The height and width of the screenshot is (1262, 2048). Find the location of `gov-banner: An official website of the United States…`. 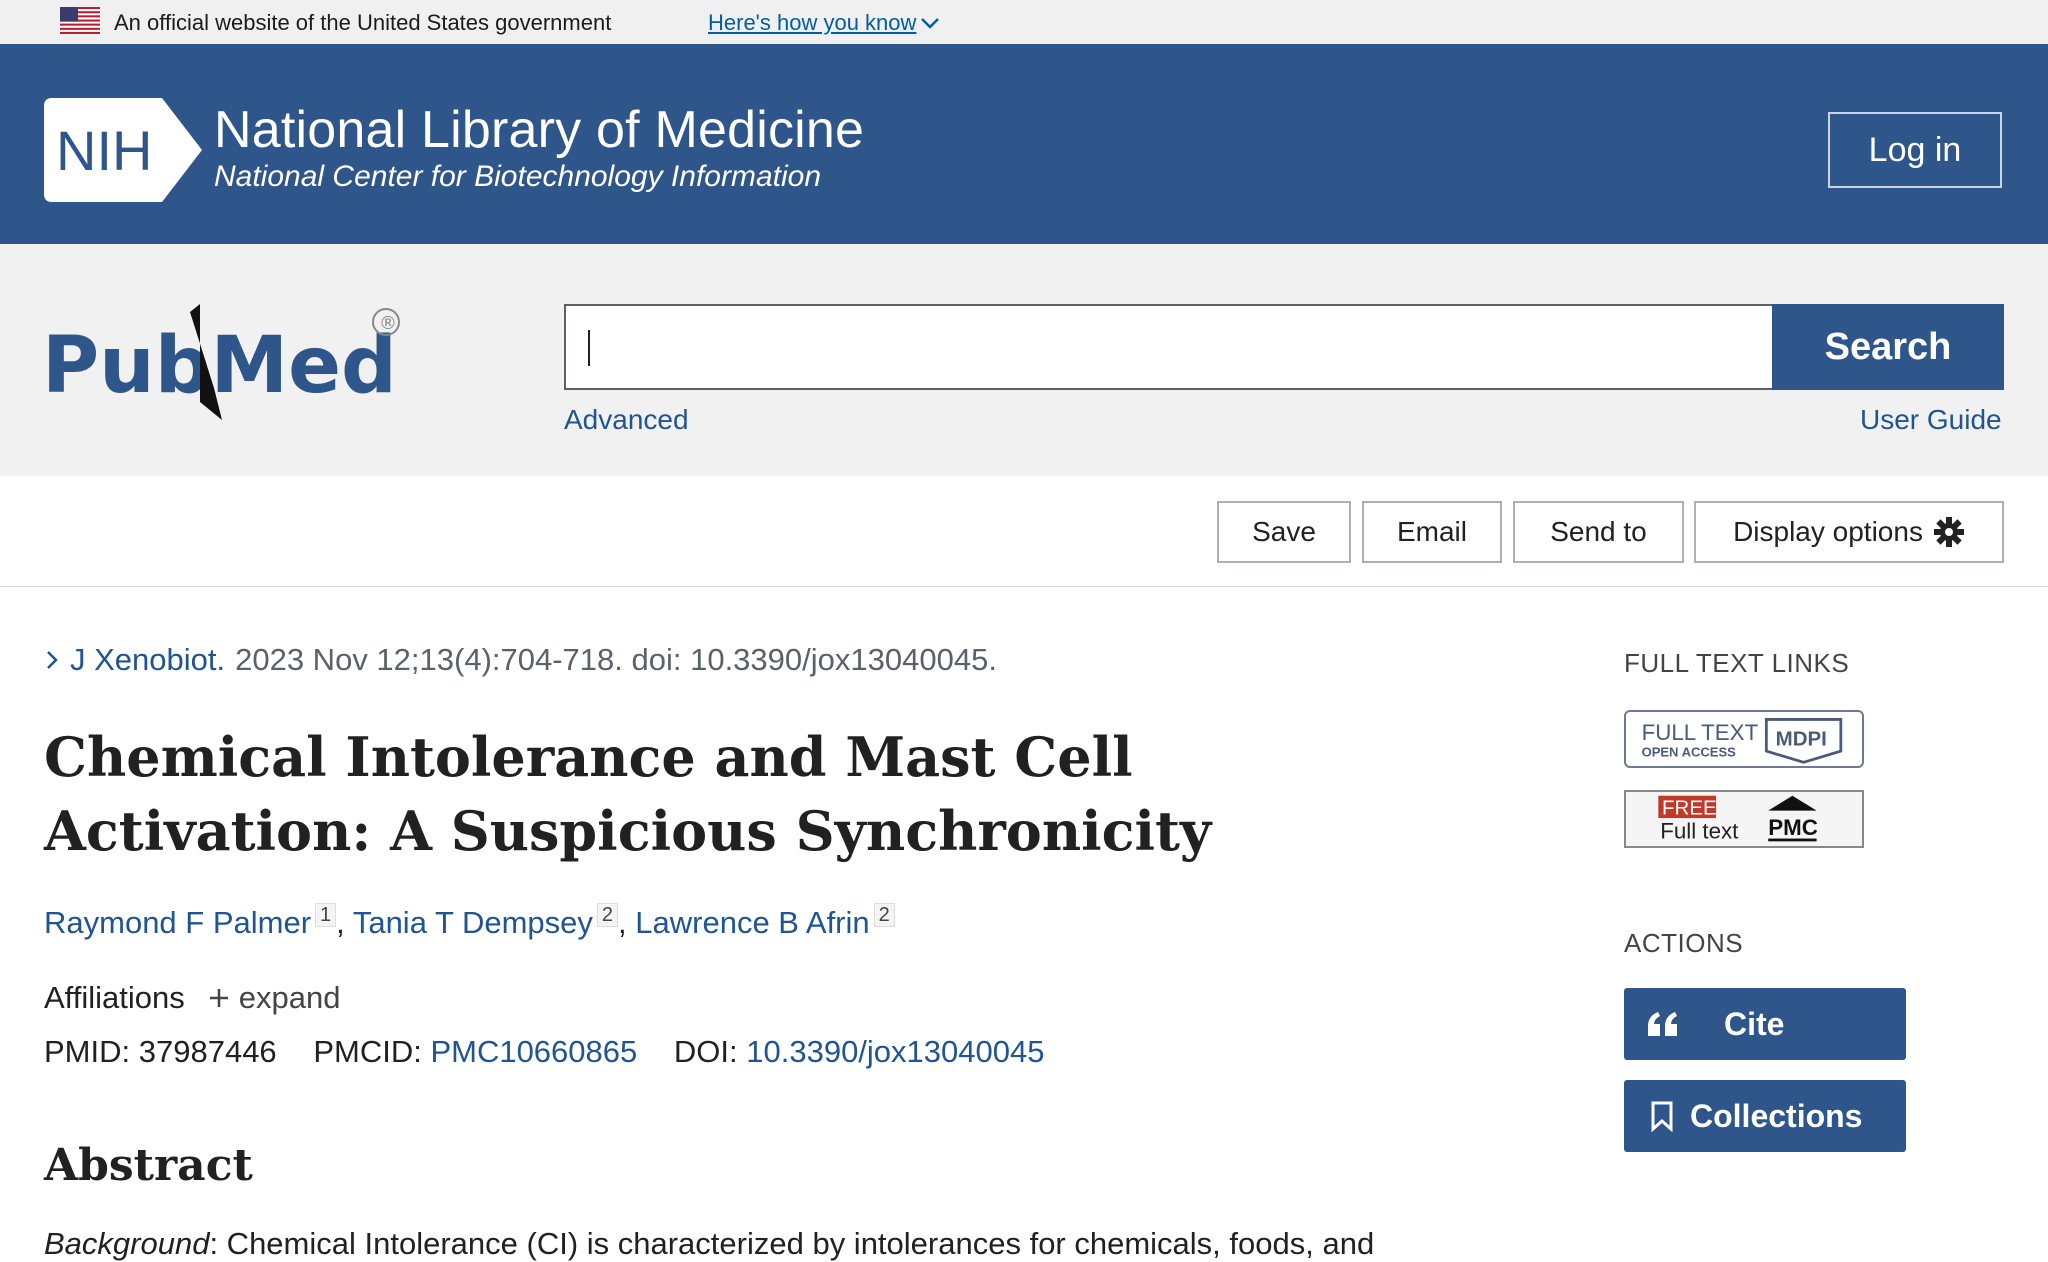

gov-banner: An official website of the United States… is located at coordinates (1024, 22).